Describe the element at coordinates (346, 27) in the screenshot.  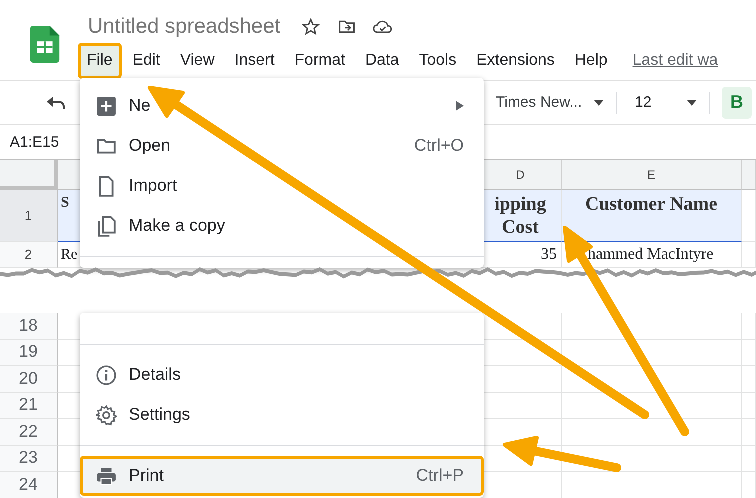
I see `folder-icon` at that location.